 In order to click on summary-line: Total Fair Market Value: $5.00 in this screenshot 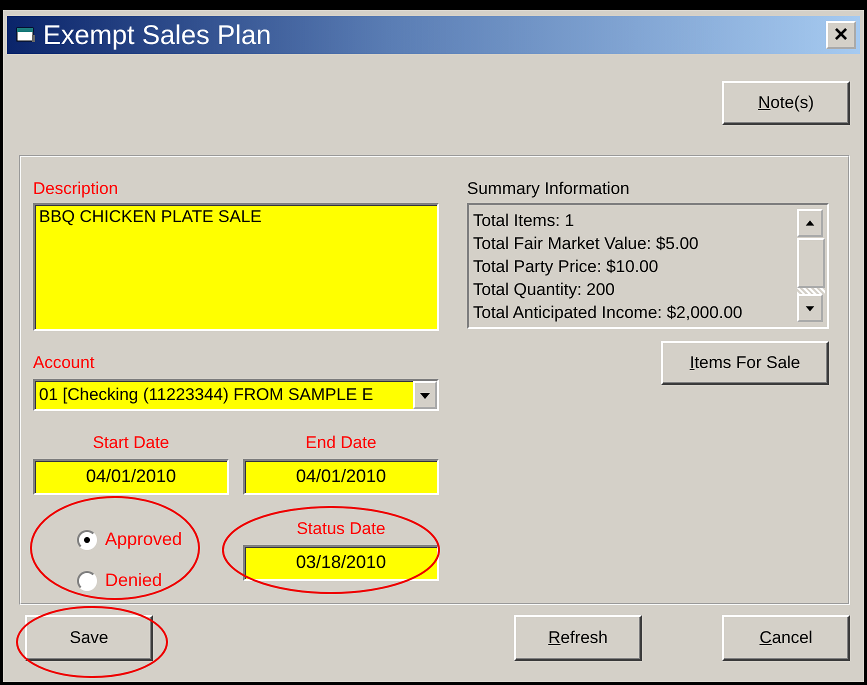, I will do `click(586, 244)`.